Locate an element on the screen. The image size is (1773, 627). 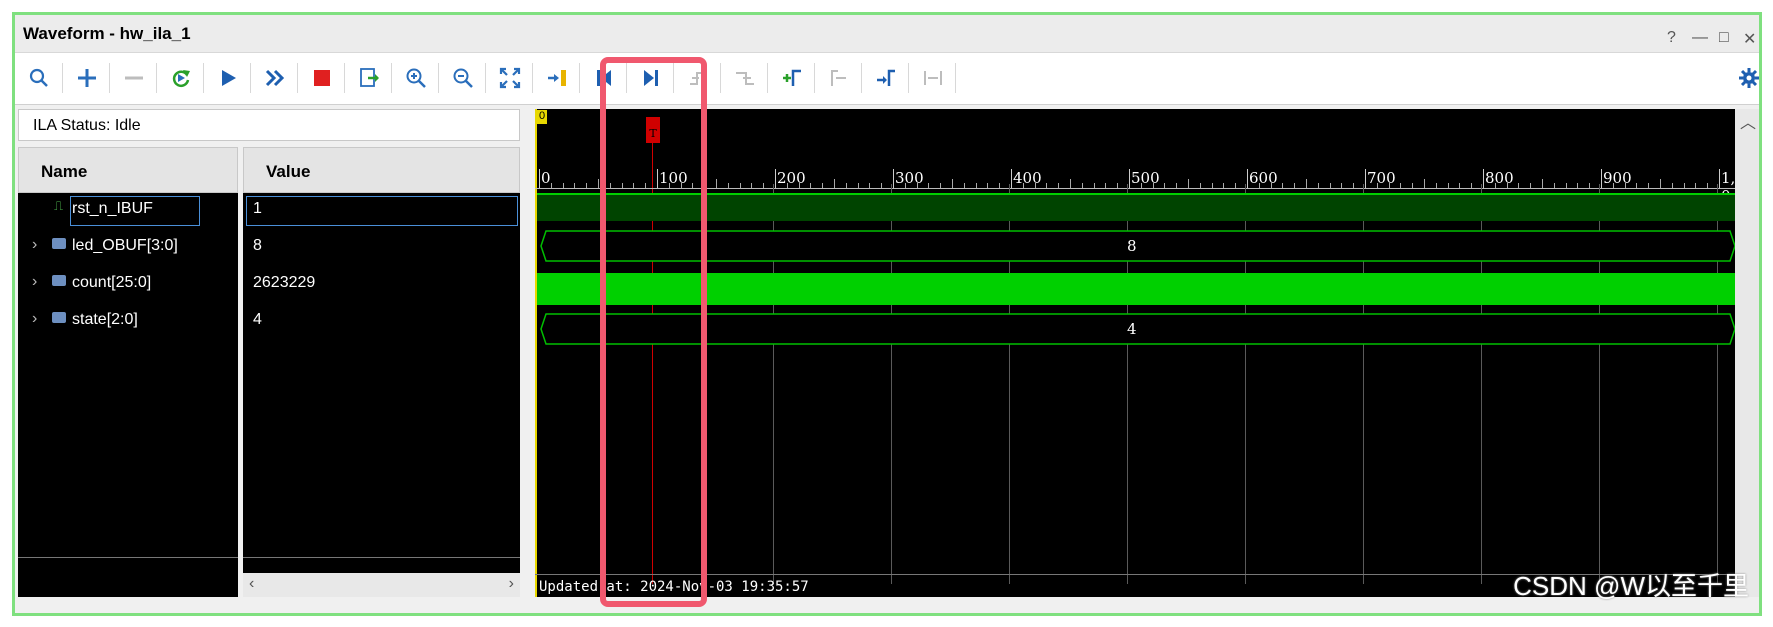
next-transition-icon is located at coordinates (745, 78).